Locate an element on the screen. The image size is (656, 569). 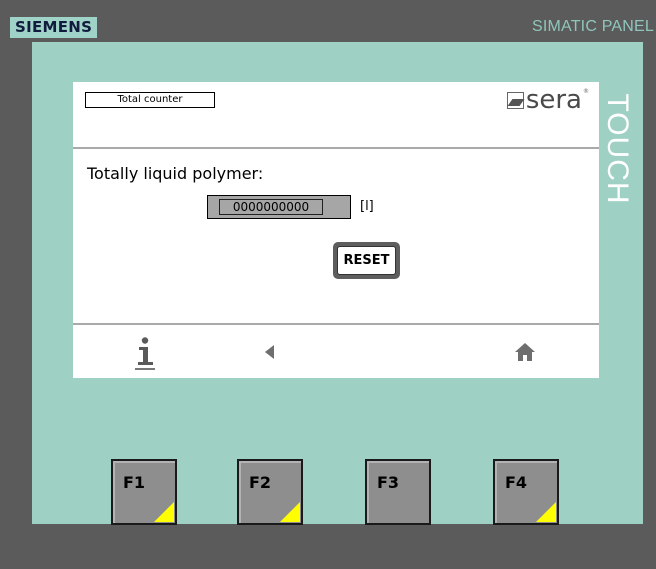
f3-key-label: F3 is located at coordinates (388, 482).